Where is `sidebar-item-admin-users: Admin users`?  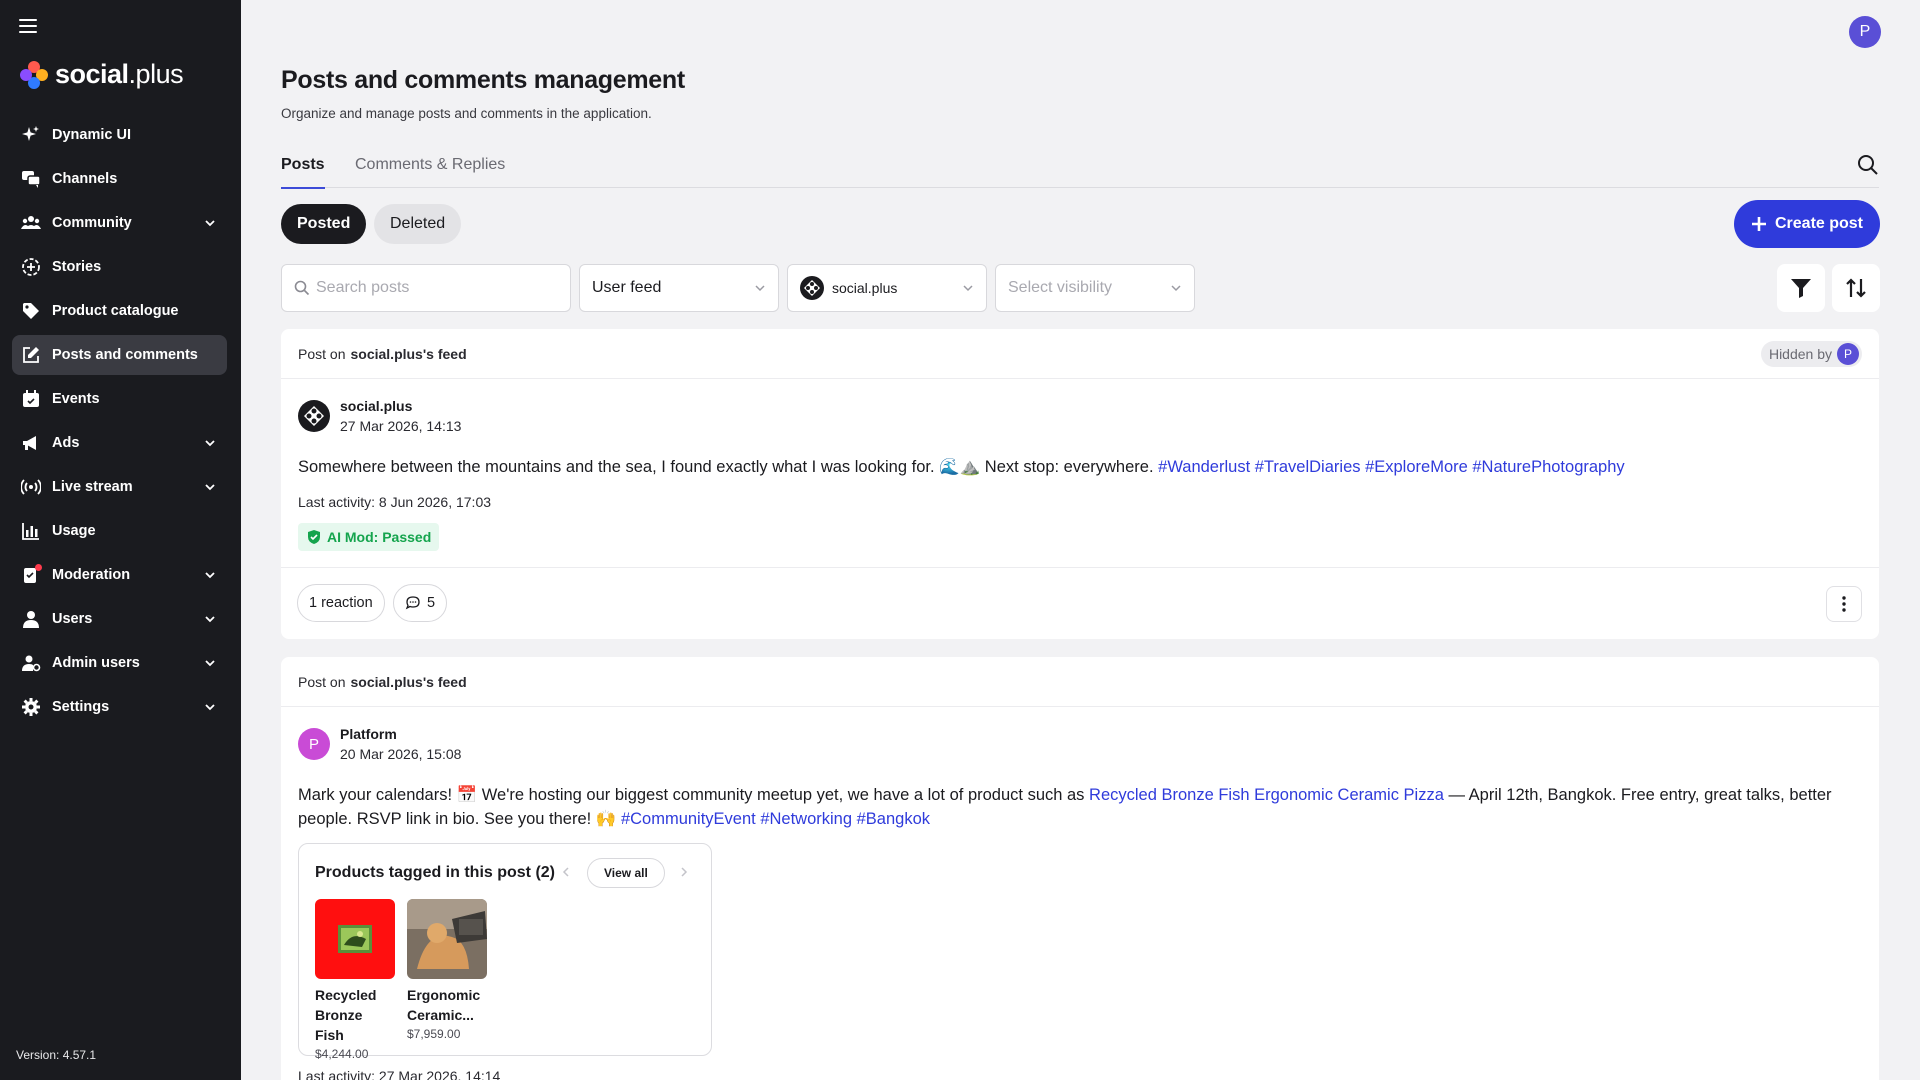 sidebar-item-admin-users: Admin users is located at coordinates (119, 663).